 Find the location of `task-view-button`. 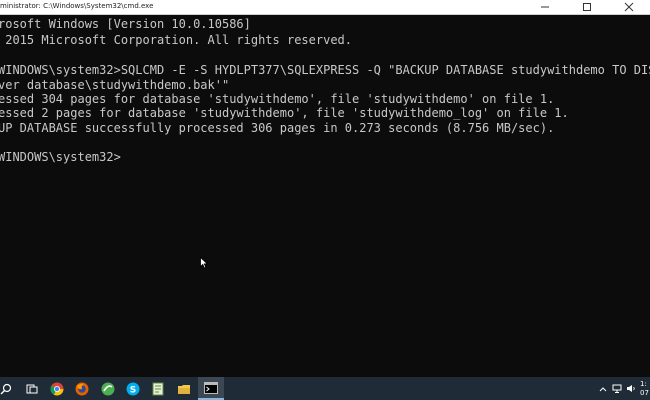

task-view-button is located at coordinates (32, 388).